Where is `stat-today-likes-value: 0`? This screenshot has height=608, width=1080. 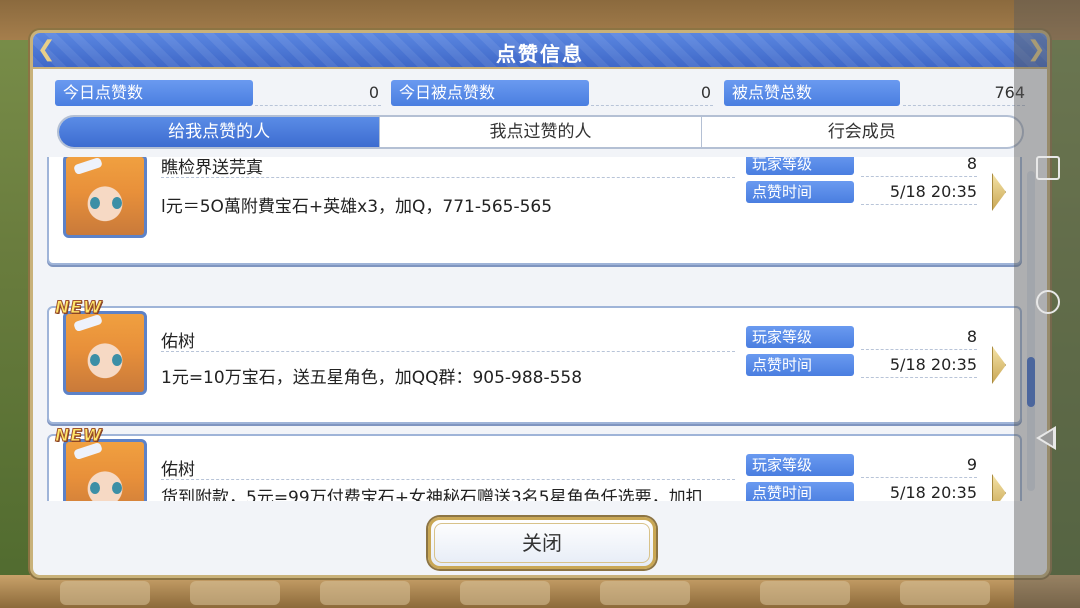 stat-today-likes-value: 0 is located at coordinates (373, 92).